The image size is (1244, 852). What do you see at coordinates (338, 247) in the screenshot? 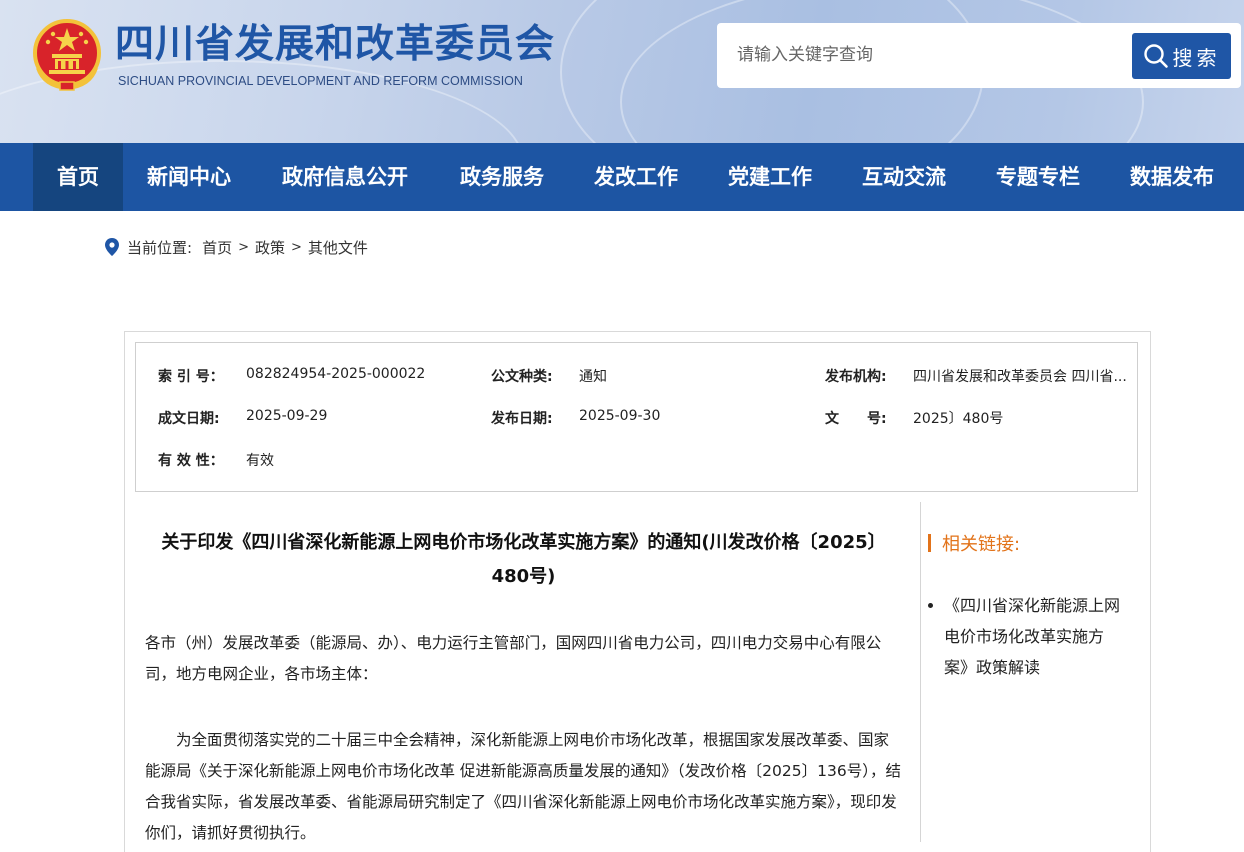
I see `breadcrumb-other-files: 其他文件` at bounding box center [338, 247].